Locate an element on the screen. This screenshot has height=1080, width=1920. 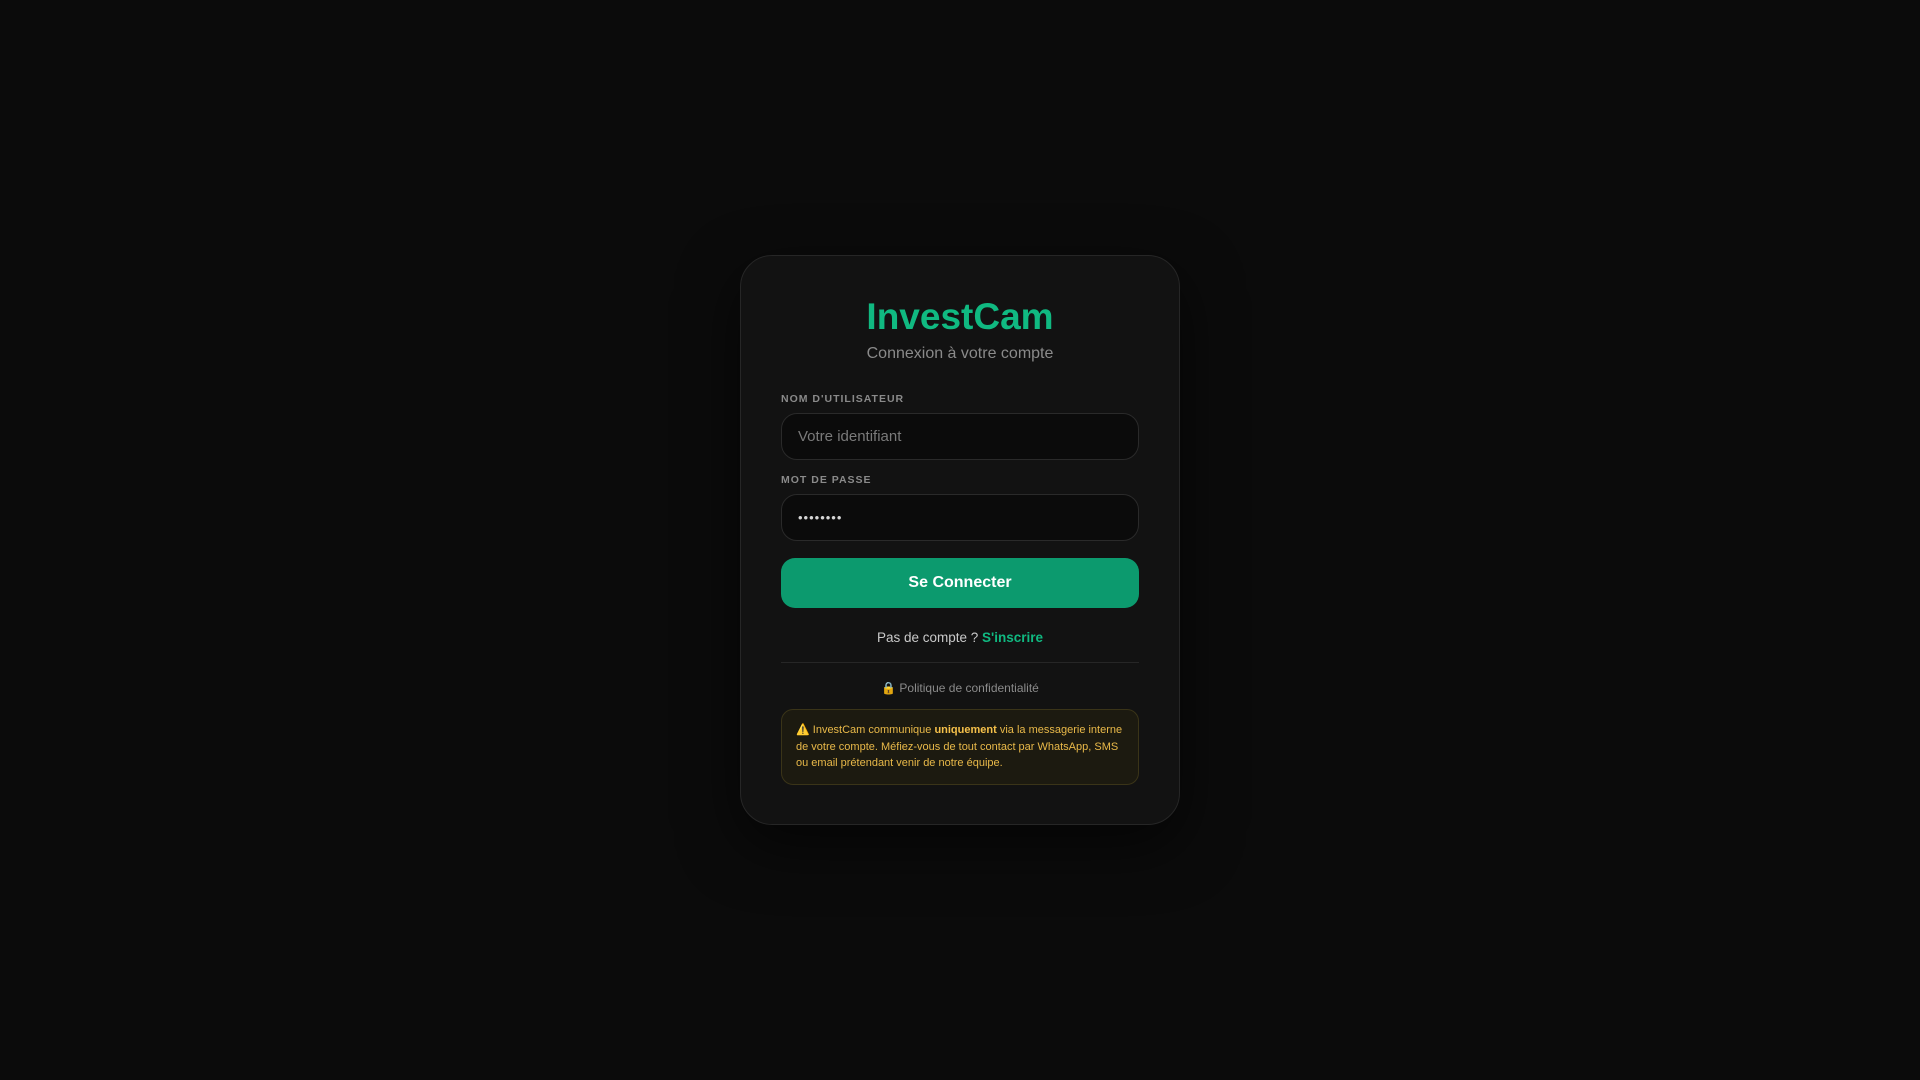
signup-row: Pas de compte ? S'inscrire is located at coordinates (960, 637).